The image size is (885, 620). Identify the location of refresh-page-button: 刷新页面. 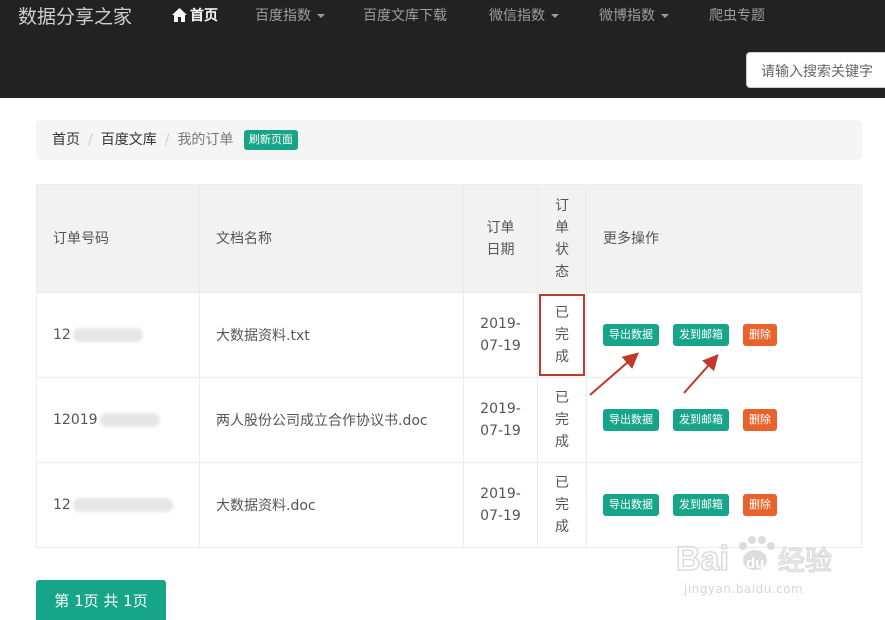
(270, 140).